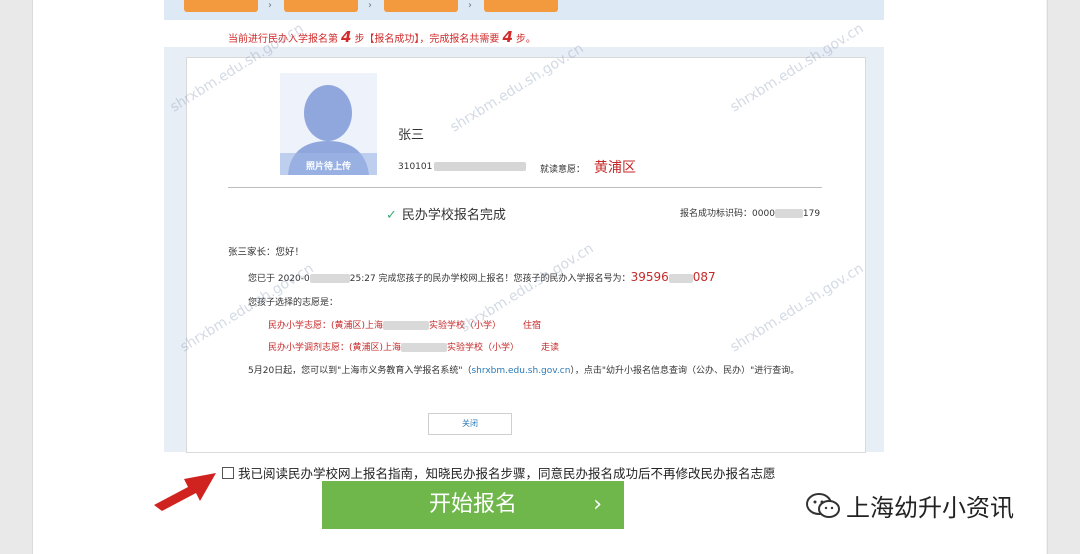  What do you see at coordinates (520, 371) in the screenshot?
I see `system-link: shrxbm.edu.sh.gov.cn` at bounding box center [520, 371].